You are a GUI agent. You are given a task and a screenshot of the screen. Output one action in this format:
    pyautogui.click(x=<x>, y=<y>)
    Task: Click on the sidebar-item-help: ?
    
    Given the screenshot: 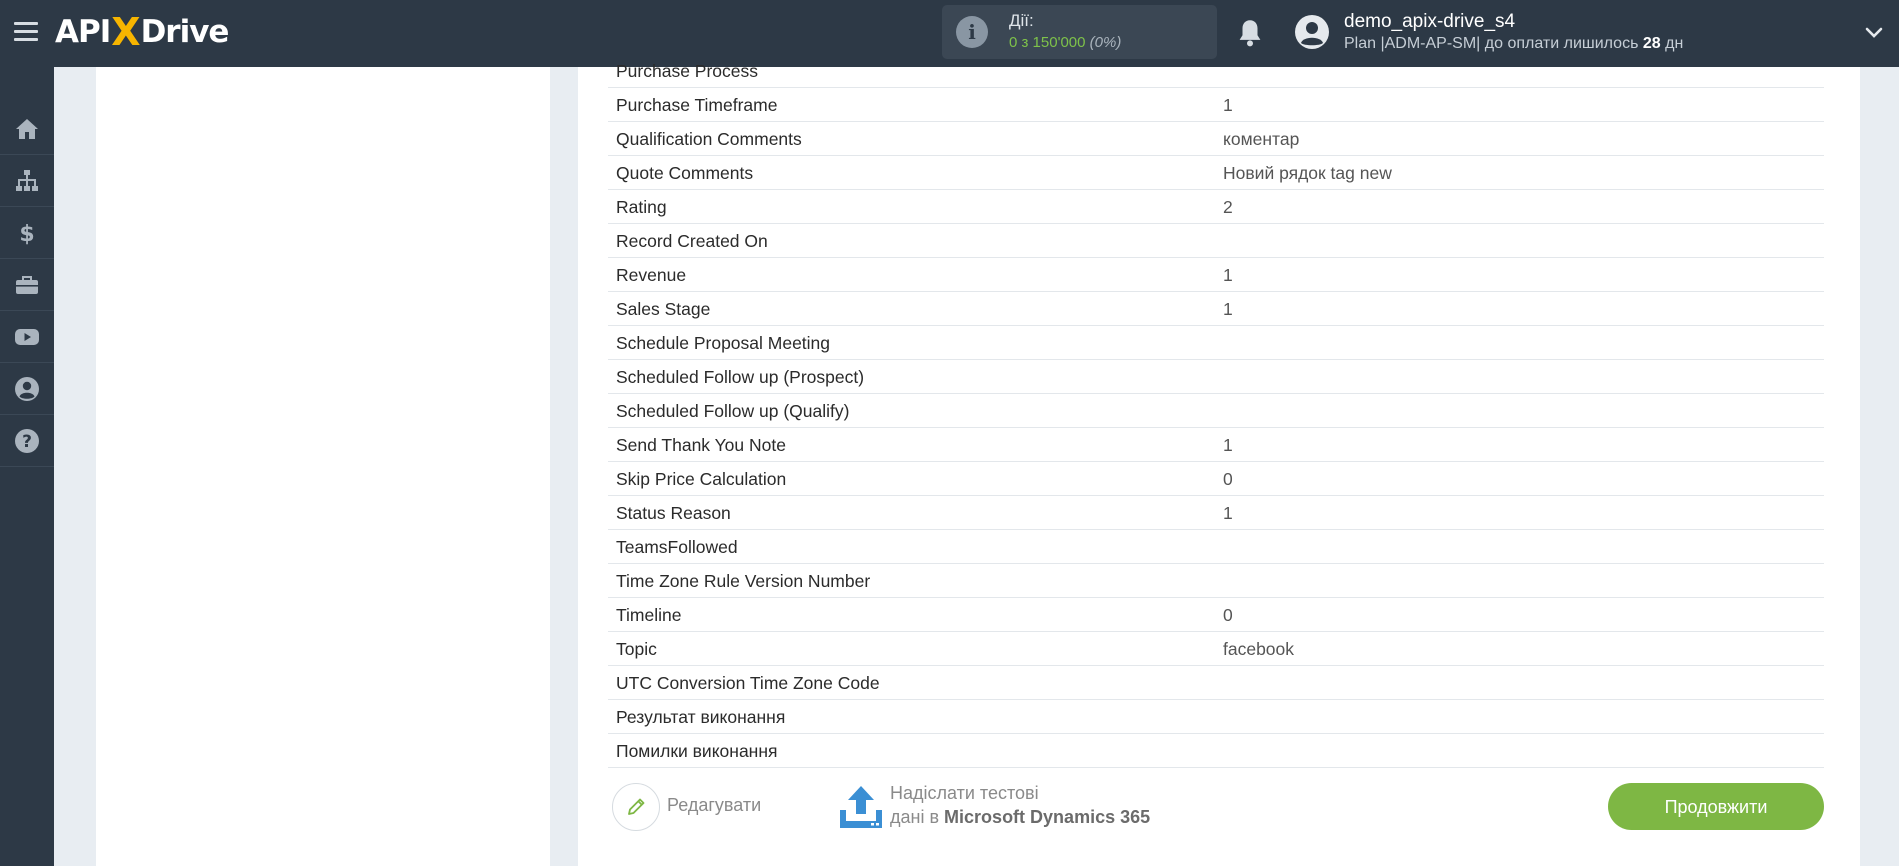 What is the action you would take?
    pyautogui.click(x=27, y=441)
    